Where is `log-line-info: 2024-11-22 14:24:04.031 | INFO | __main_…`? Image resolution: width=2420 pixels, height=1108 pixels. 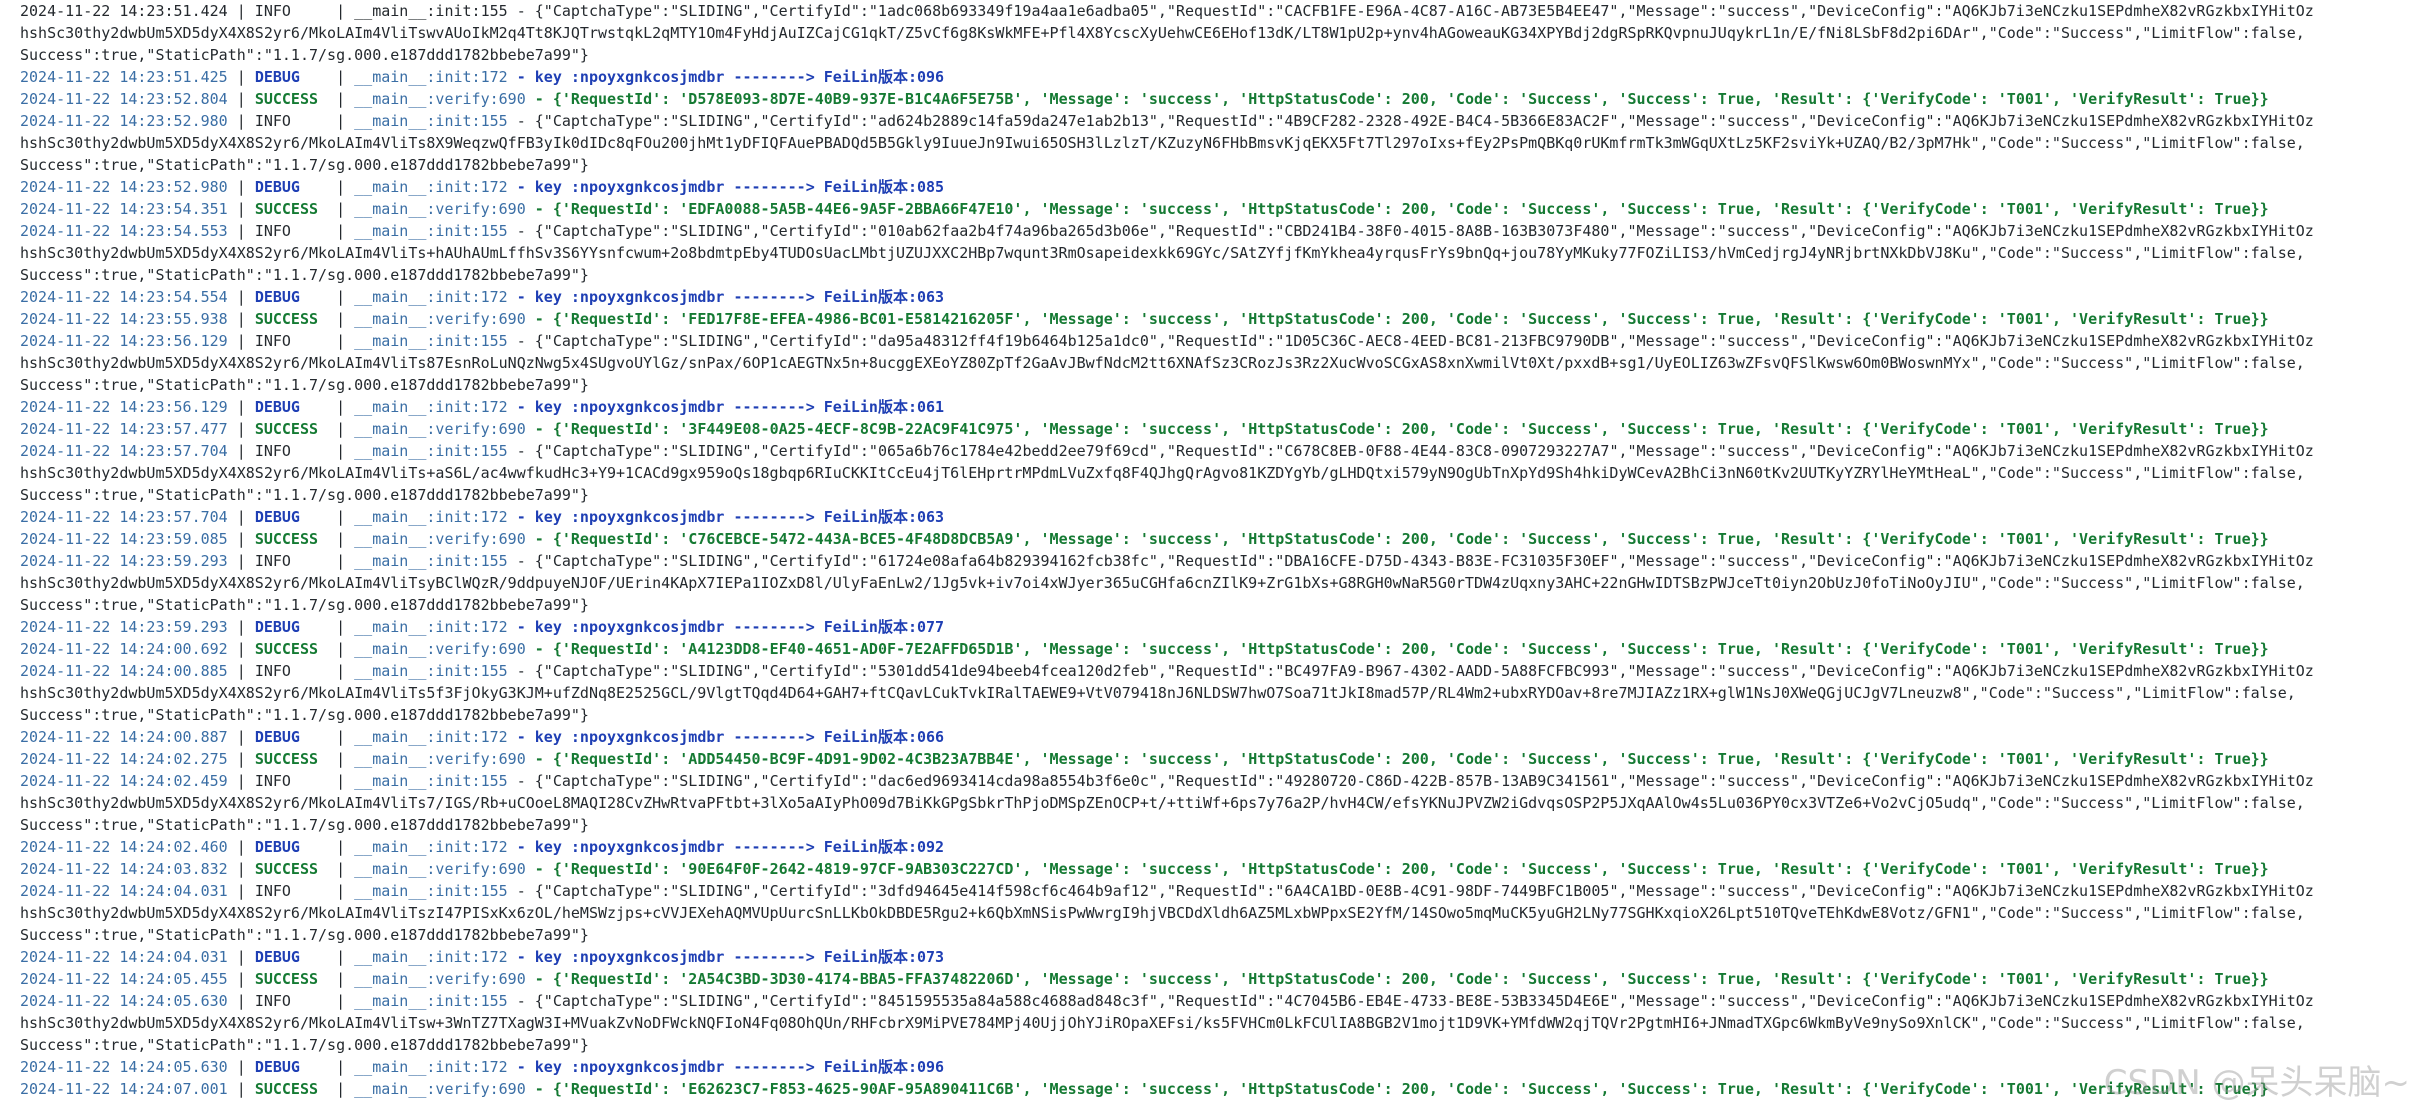 log-line-info: 2024-11-22 14:24:04.031 | INFO | __main_… is located at coordinates (1217, 891).